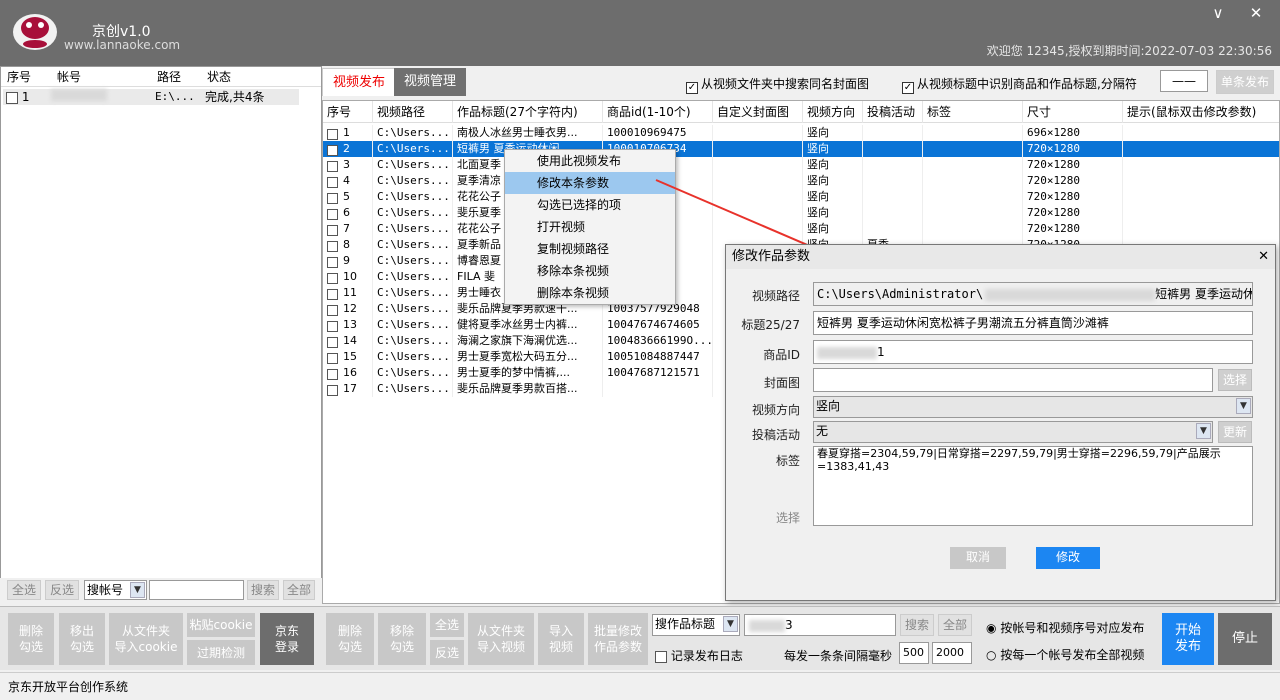 The height and width of the screenshot is (700, 1280). What do you see at coordinates (221, 625) in the screenshot?
I see `paste-cookie-button: 粘贴cookie` at bounding box center [221, 625].